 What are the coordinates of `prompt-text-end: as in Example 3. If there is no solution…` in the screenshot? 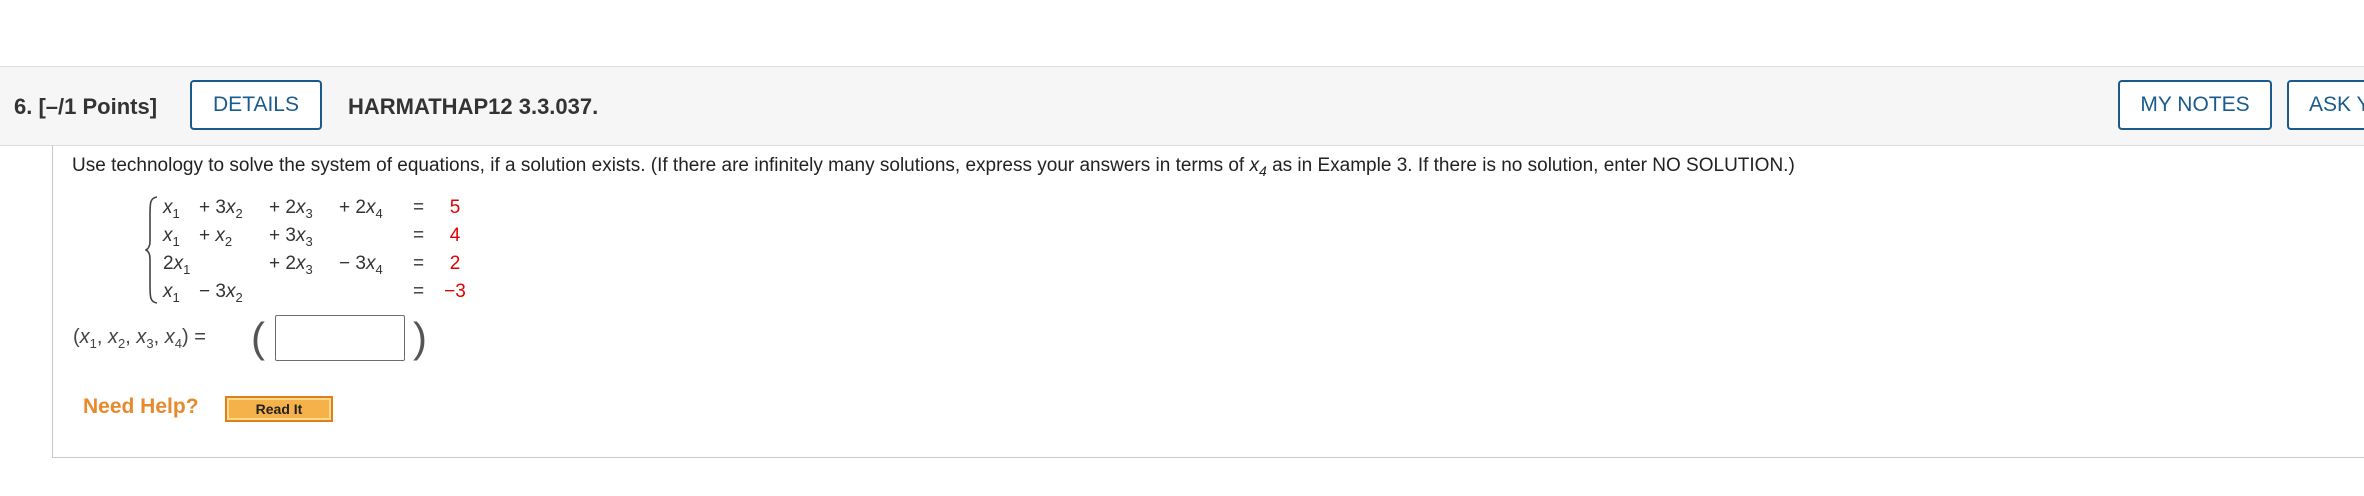 It's located at (1530, 165).